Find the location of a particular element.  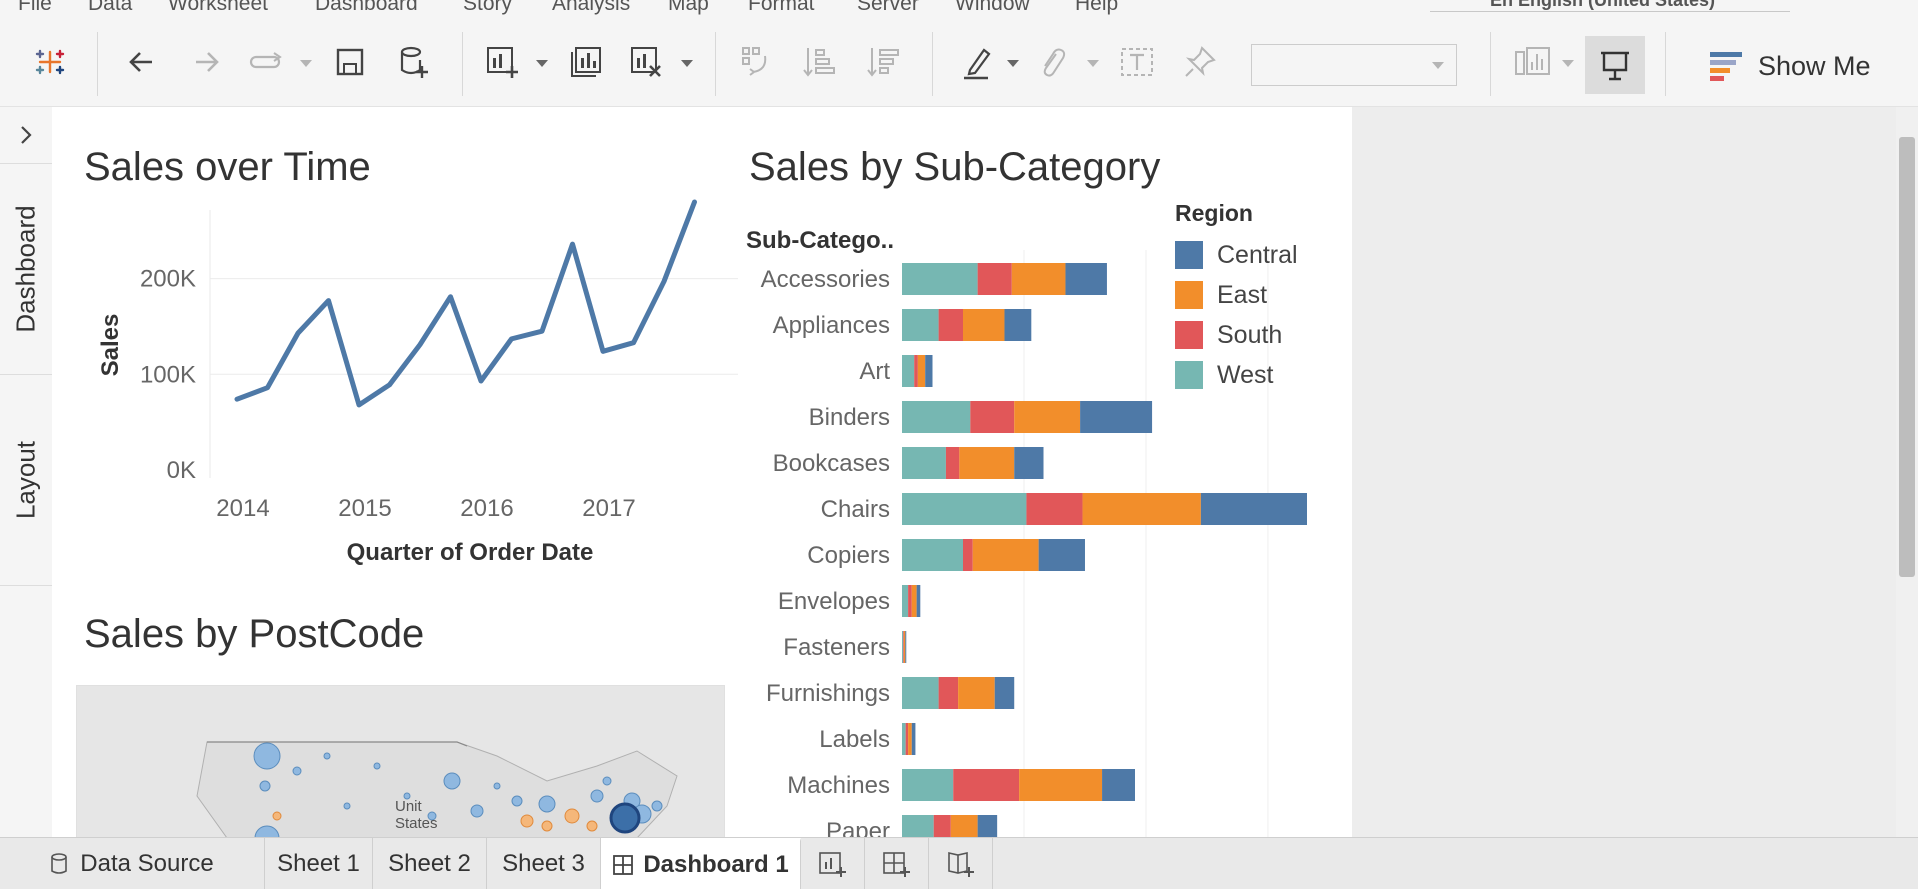

tab-sheet-1: Sheet 1 is located at coordinates (319, 863).